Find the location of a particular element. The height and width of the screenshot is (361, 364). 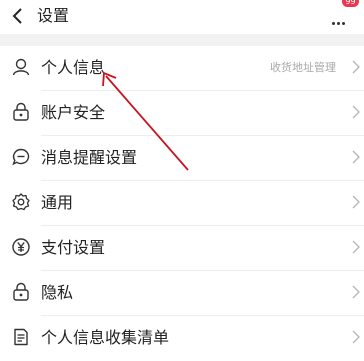

yuan-icon is located at coordinates (21, 247).